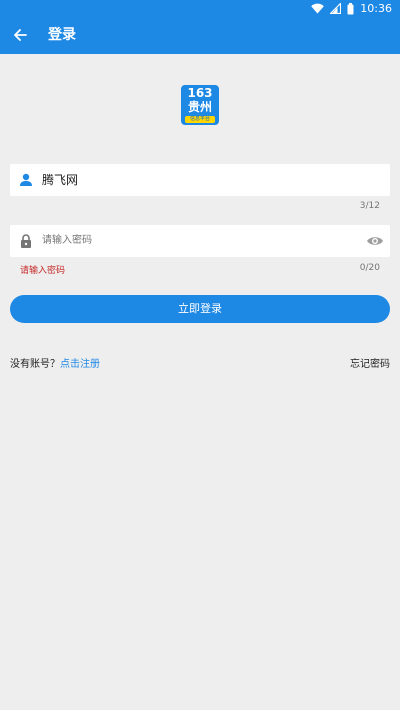  I want to click on password-error: 请输入密码, so click(43, 271).